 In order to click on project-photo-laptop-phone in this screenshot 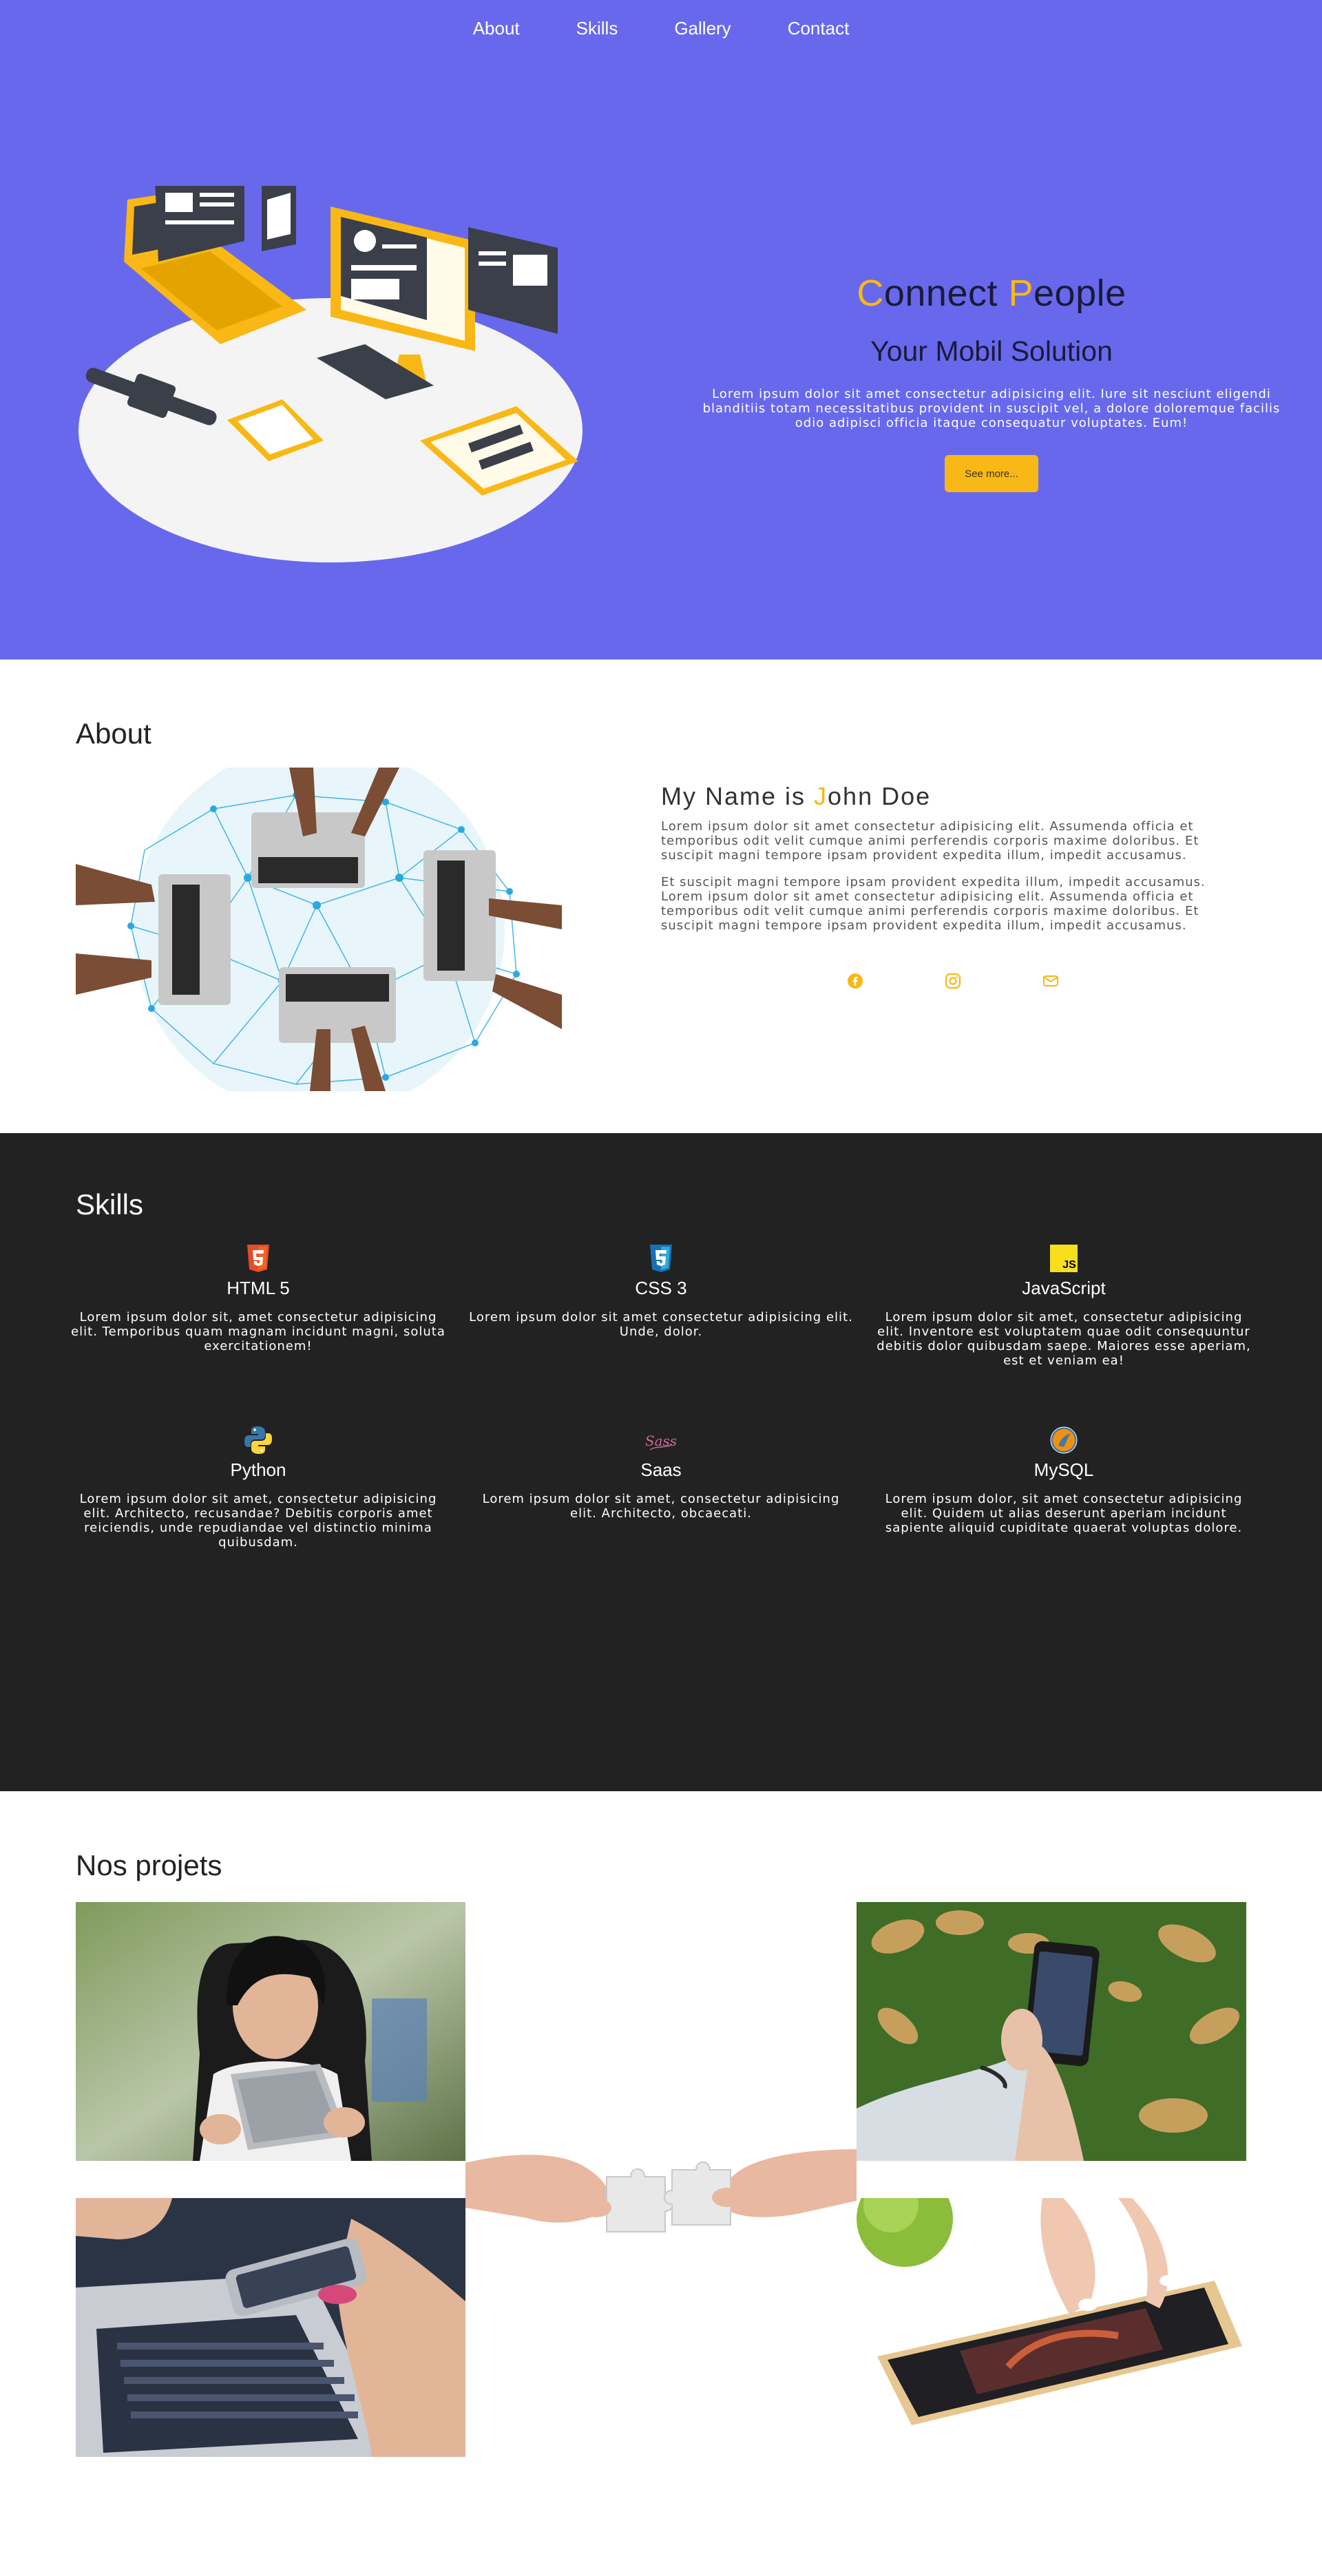, I will do `click(270, 2327)`.